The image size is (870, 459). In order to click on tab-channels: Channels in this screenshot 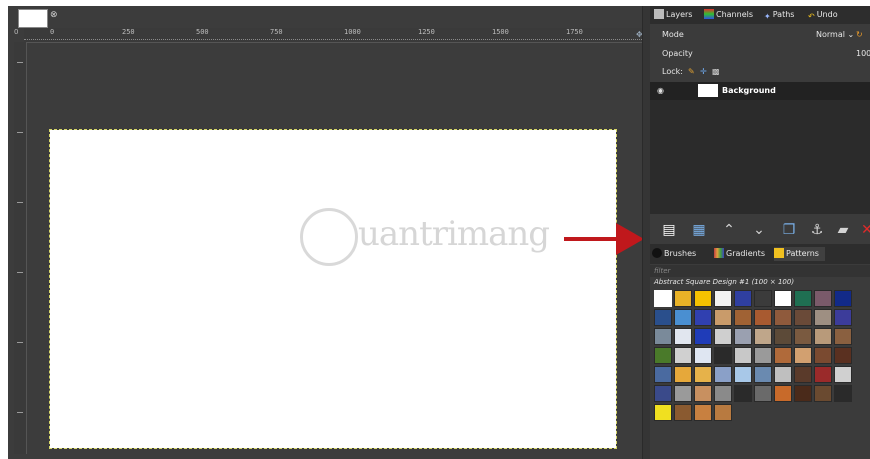, I will do `click(728, 15)`.